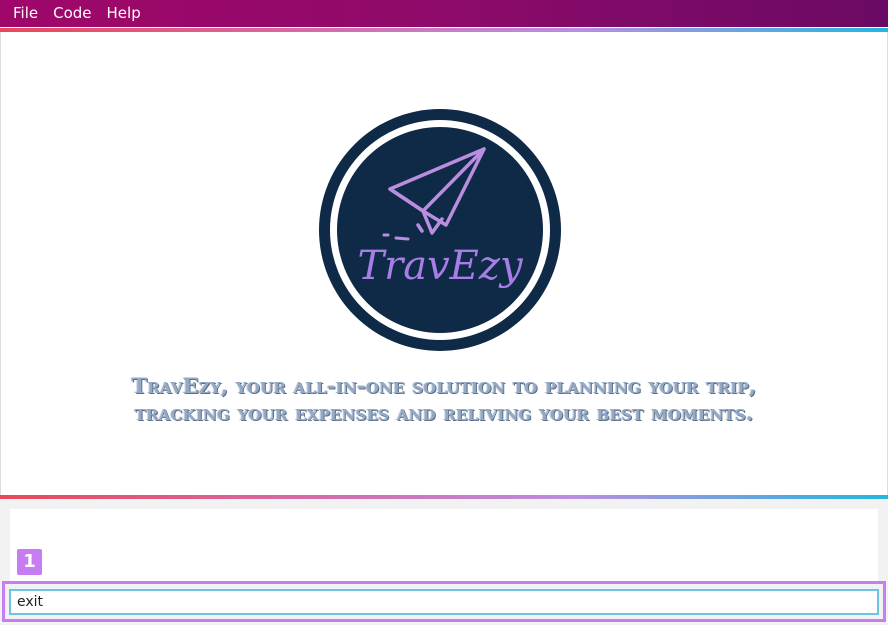  I want to click on menu-bar: File Code Help, so click(444, 13).